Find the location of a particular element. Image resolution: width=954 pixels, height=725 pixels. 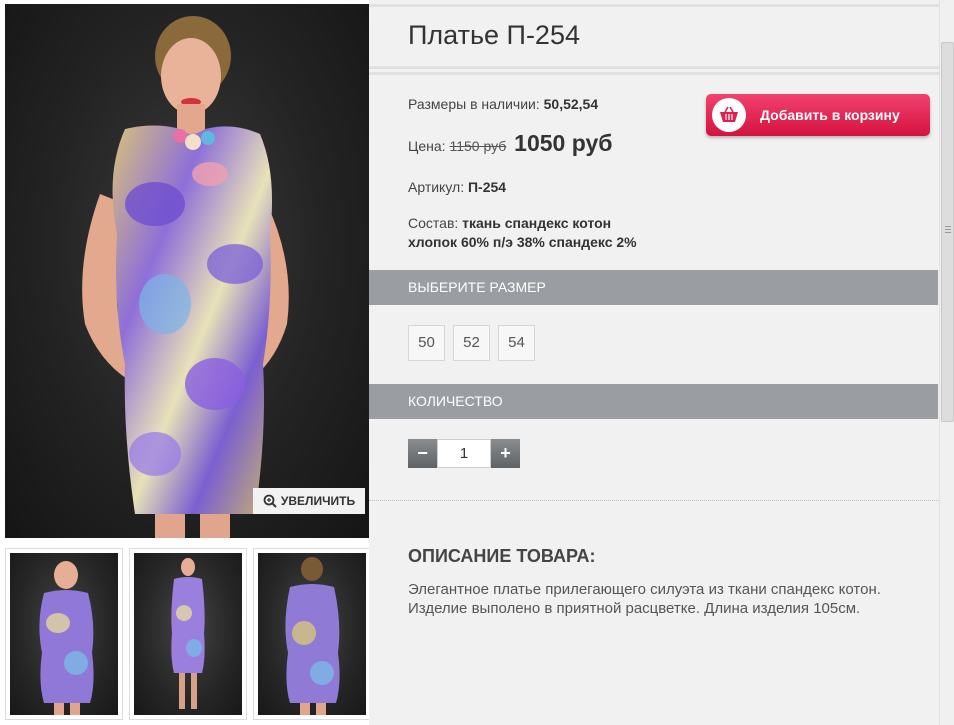

sku-label: Артикул: is located at coordinates (436, 187).